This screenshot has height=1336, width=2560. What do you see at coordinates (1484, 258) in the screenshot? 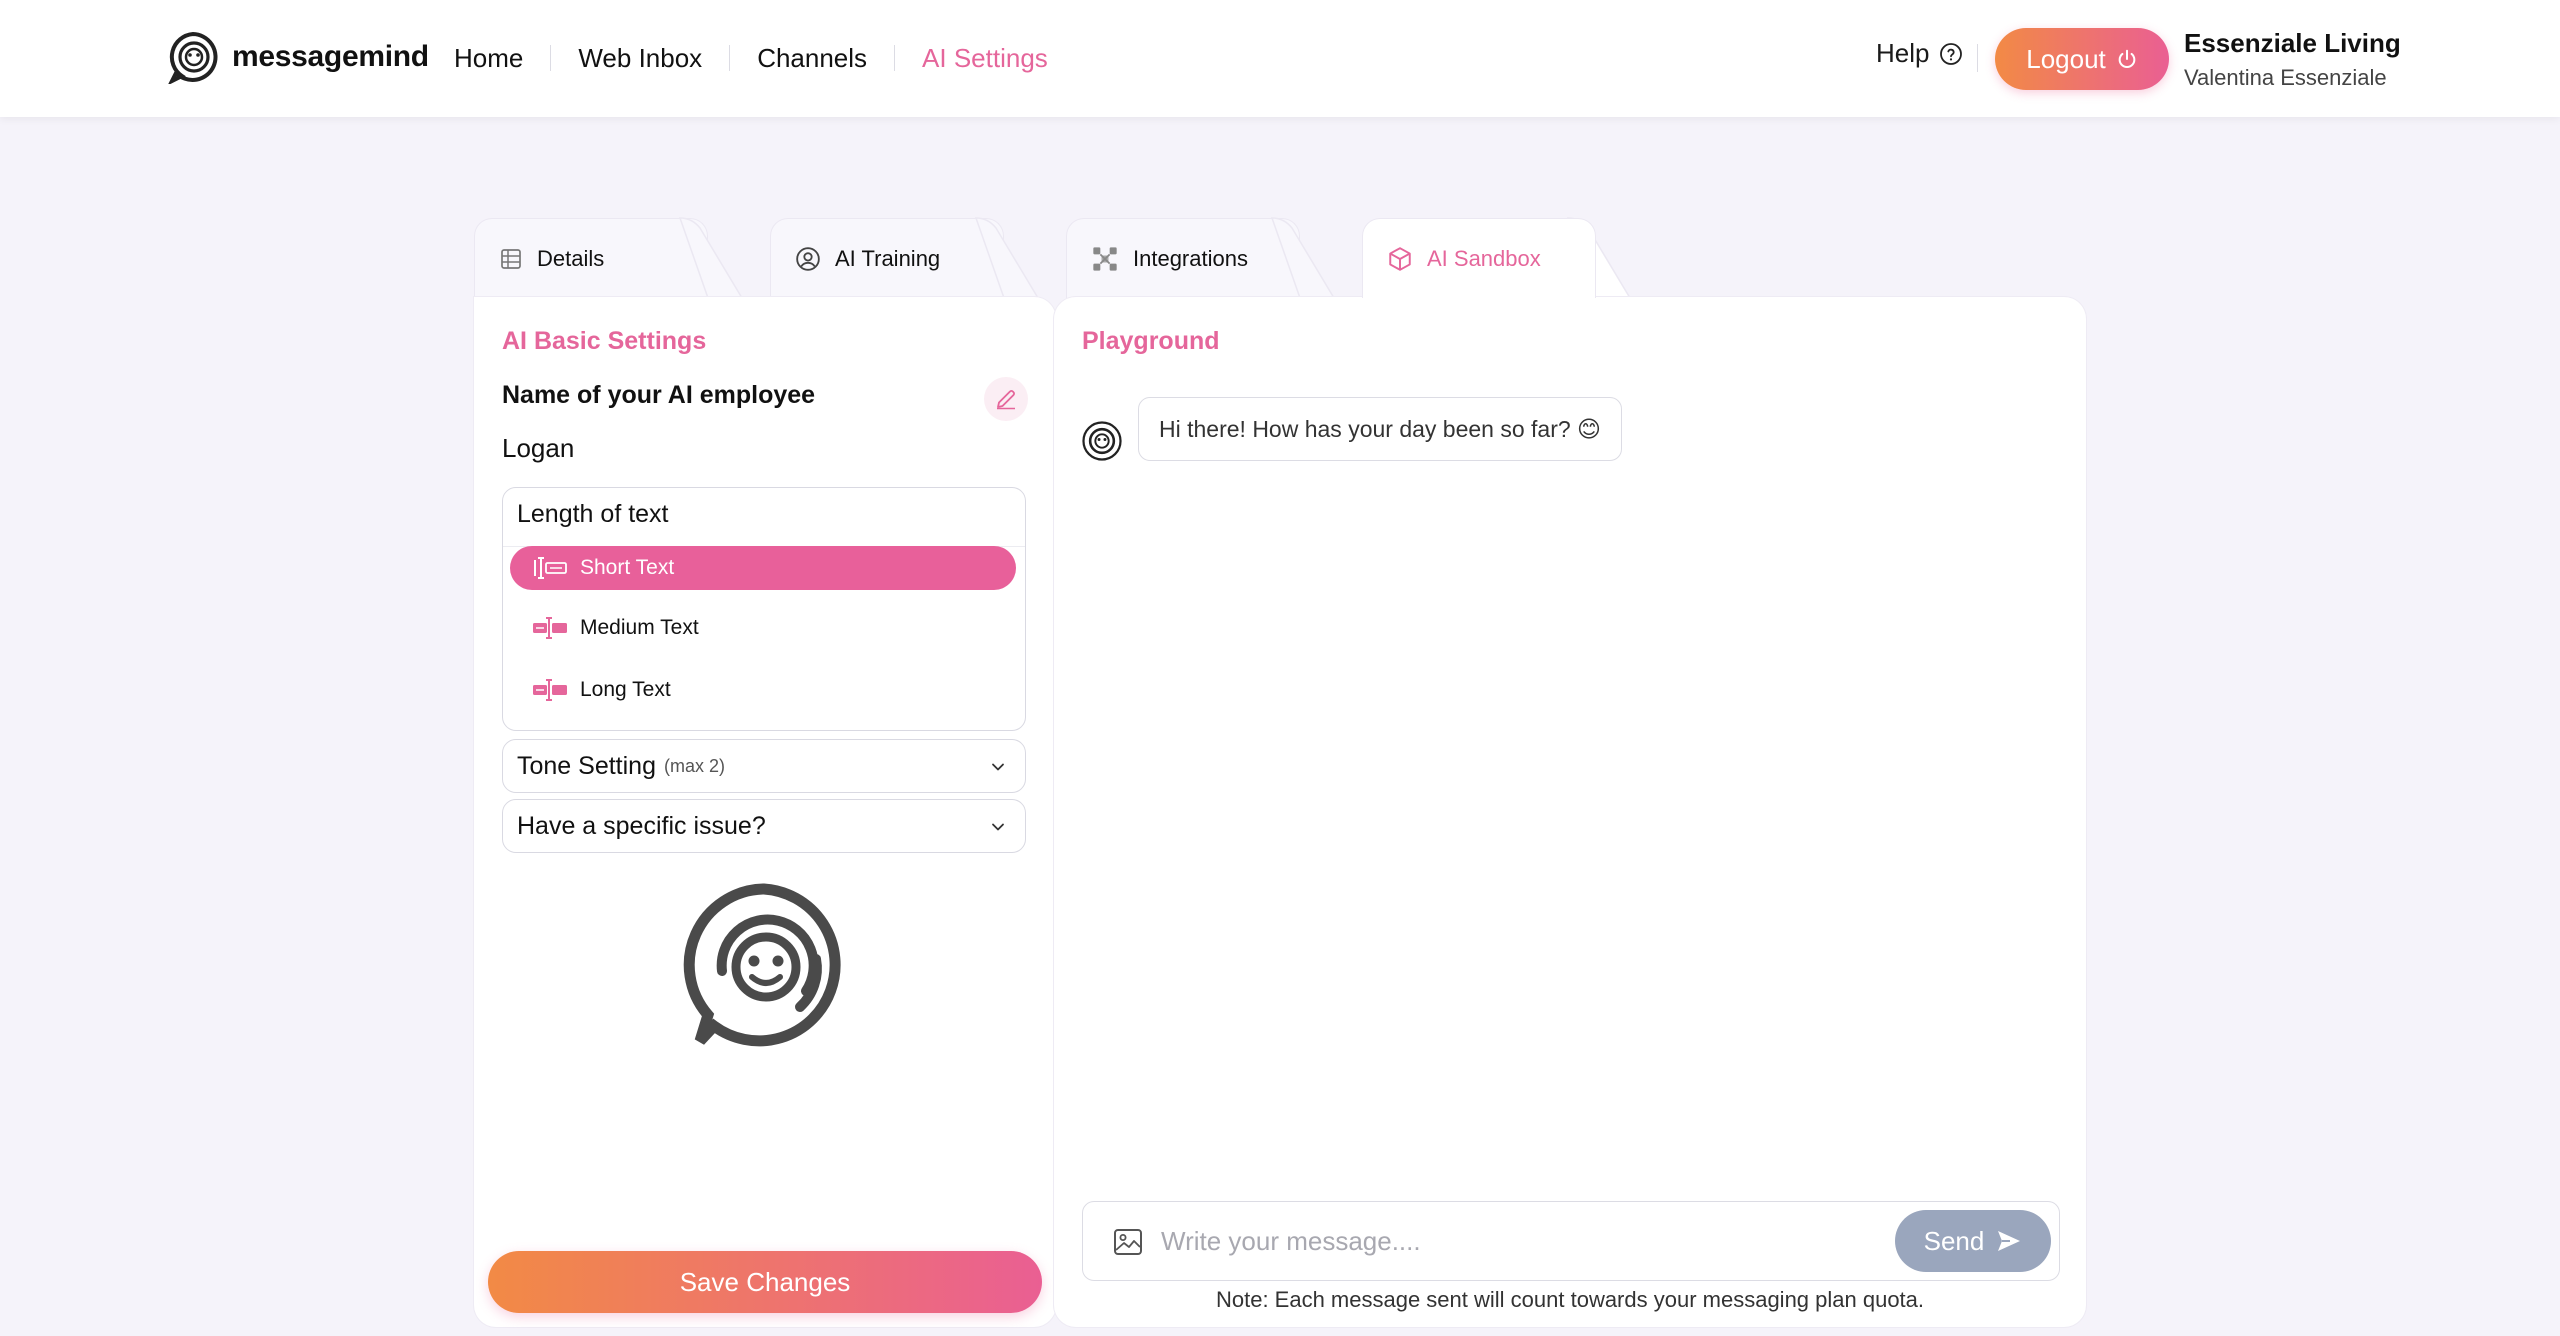
I see `tab-ai-sandbox-label: AI Sandbox` at bounding box center [1484, 258].